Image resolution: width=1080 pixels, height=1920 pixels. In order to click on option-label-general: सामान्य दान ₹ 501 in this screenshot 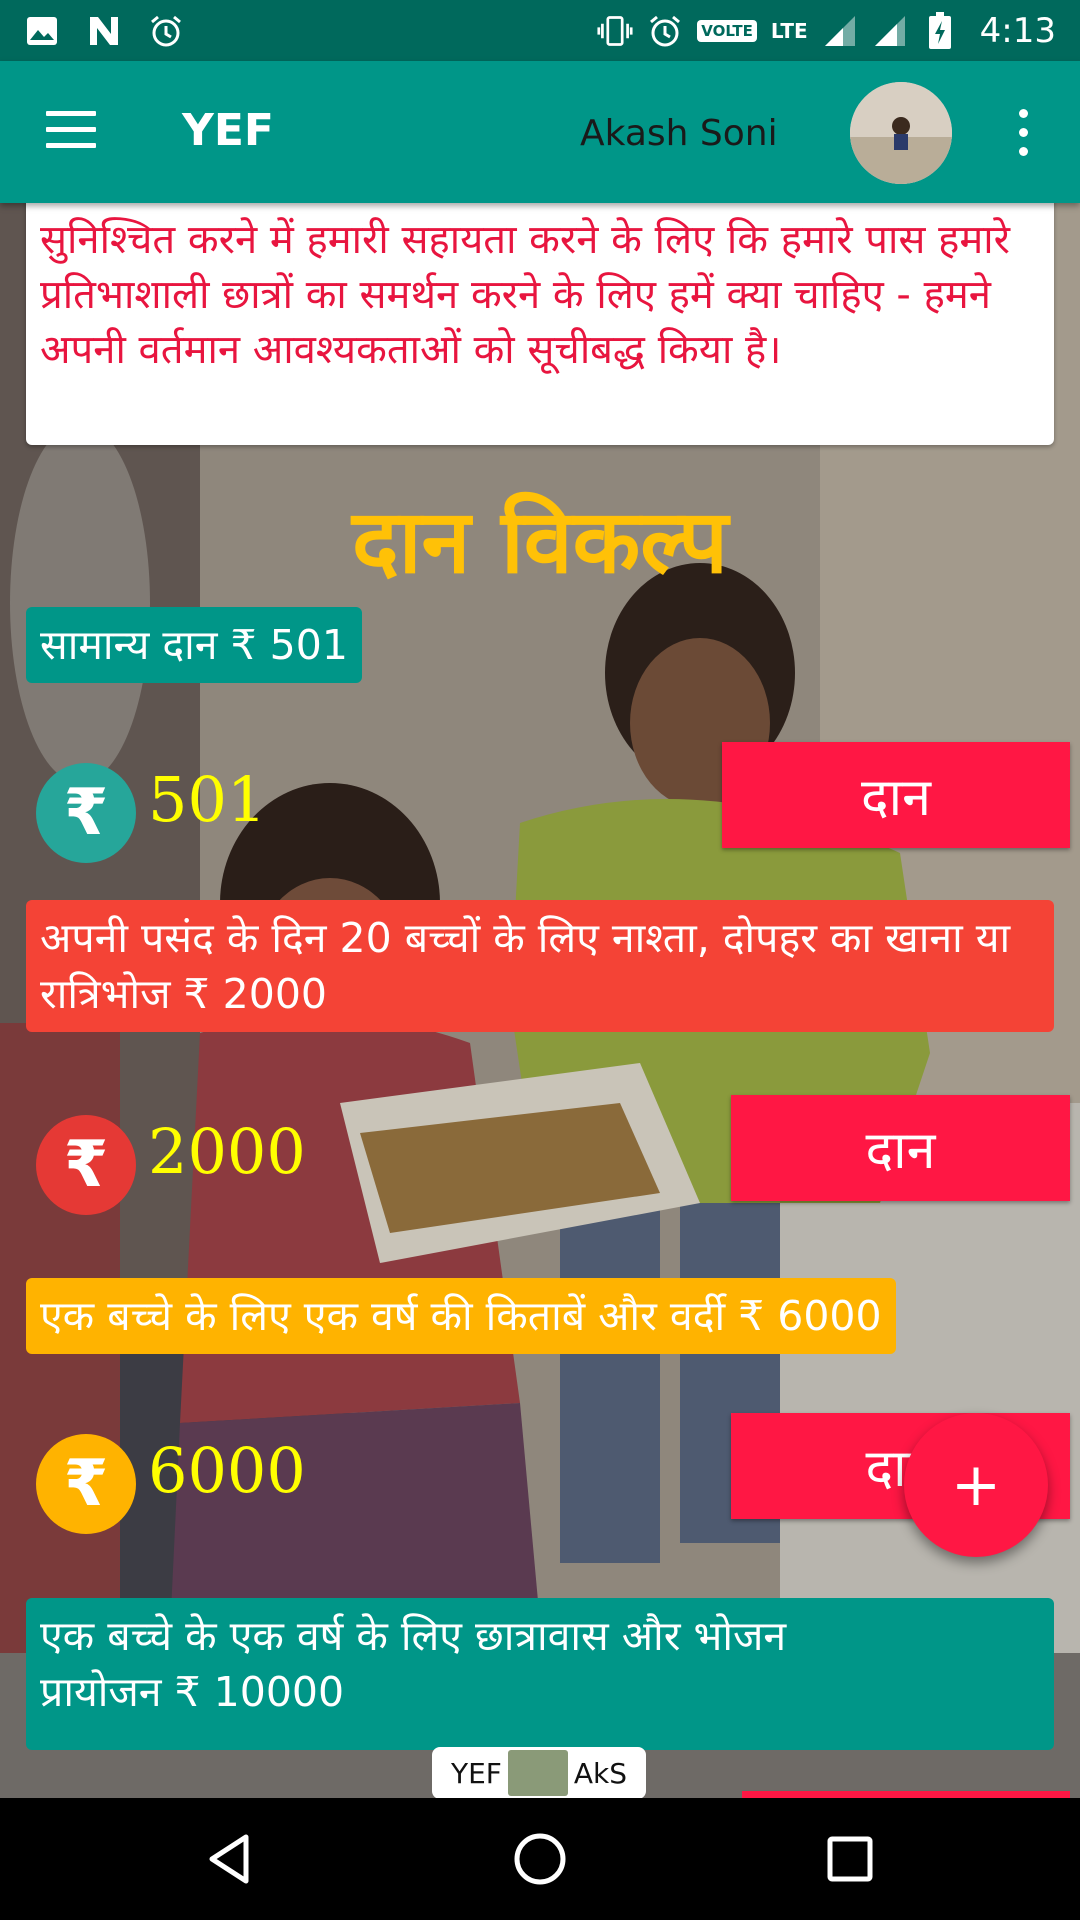, I will do `click(194, 645)`.